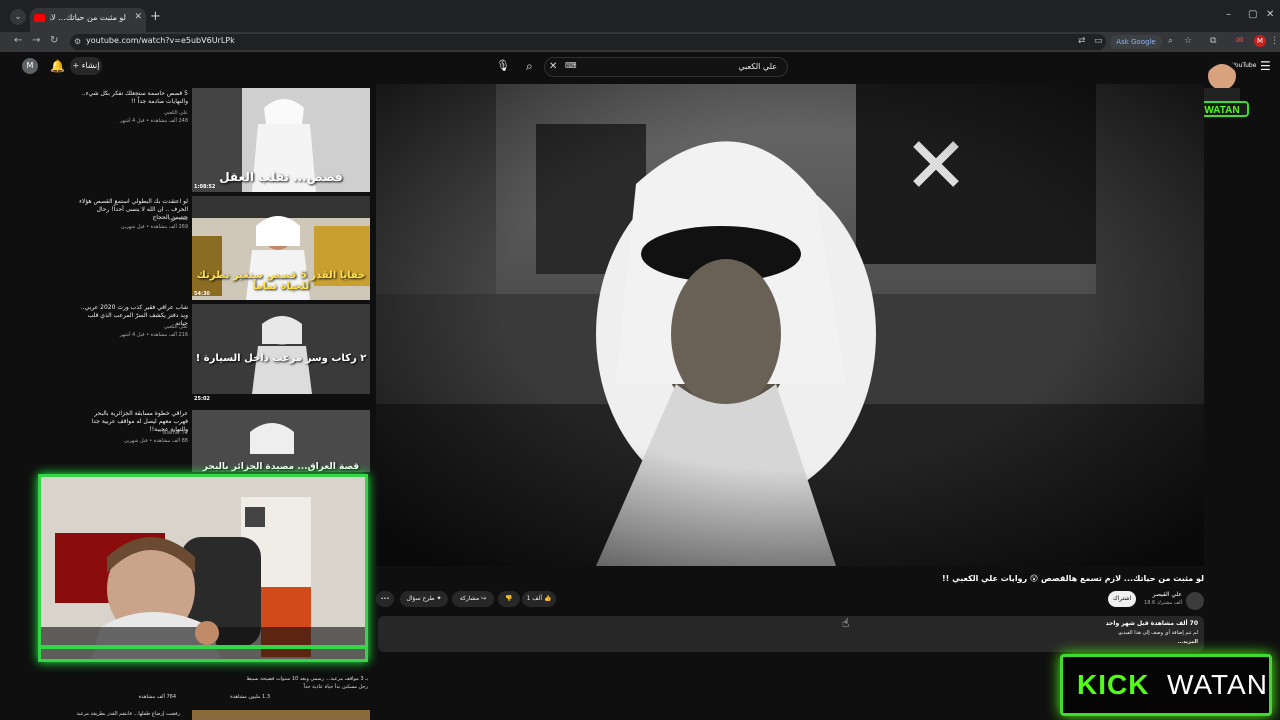 This screenshot has height=720, width=1280. I want to click on dislike-button: 👎, so click(509, 599).